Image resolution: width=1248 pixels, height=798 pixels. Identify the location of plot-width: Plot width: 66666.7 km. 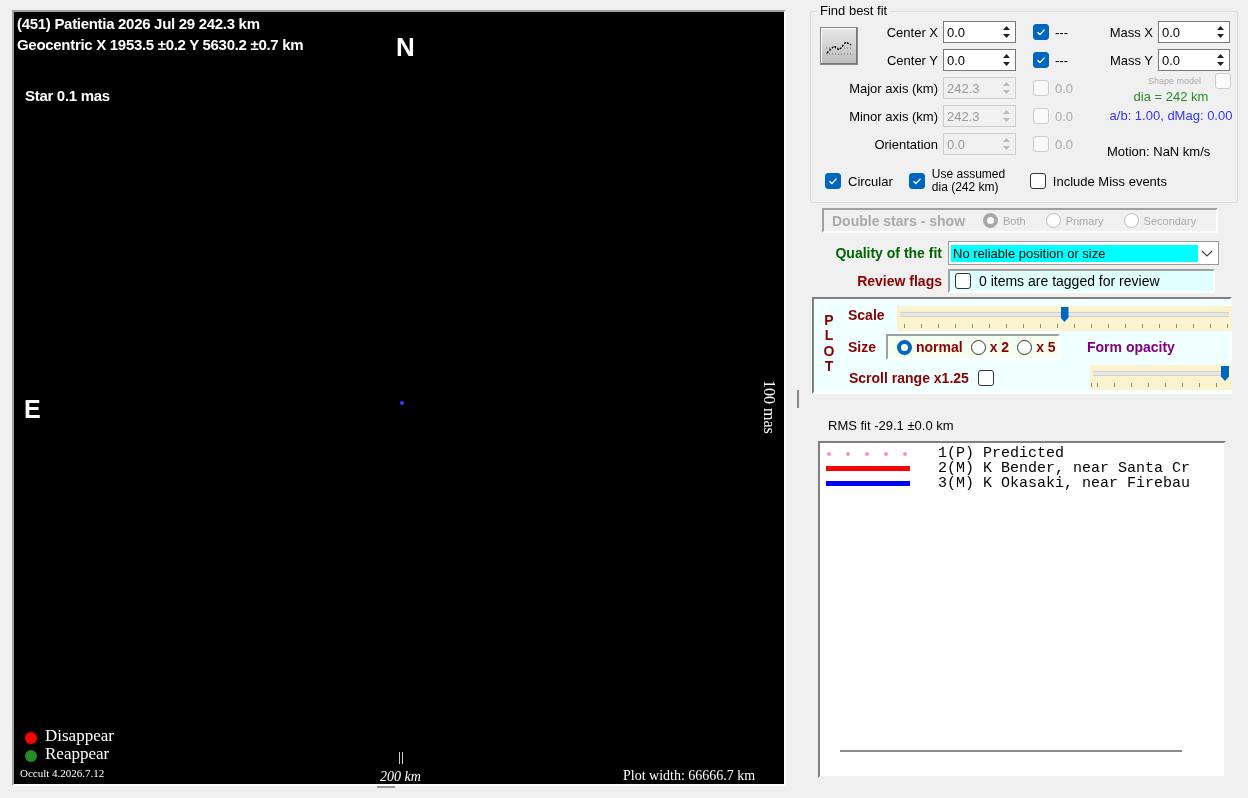
(689, 776).